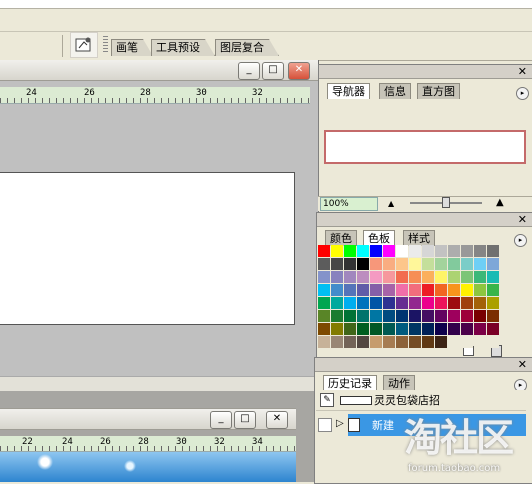 Image resolution: width=532 pixels, height=484 pixels. Describe the element at coordinates (132, 47) in the screenshot. I see `well-tab-brushes: 画笔` at that location.